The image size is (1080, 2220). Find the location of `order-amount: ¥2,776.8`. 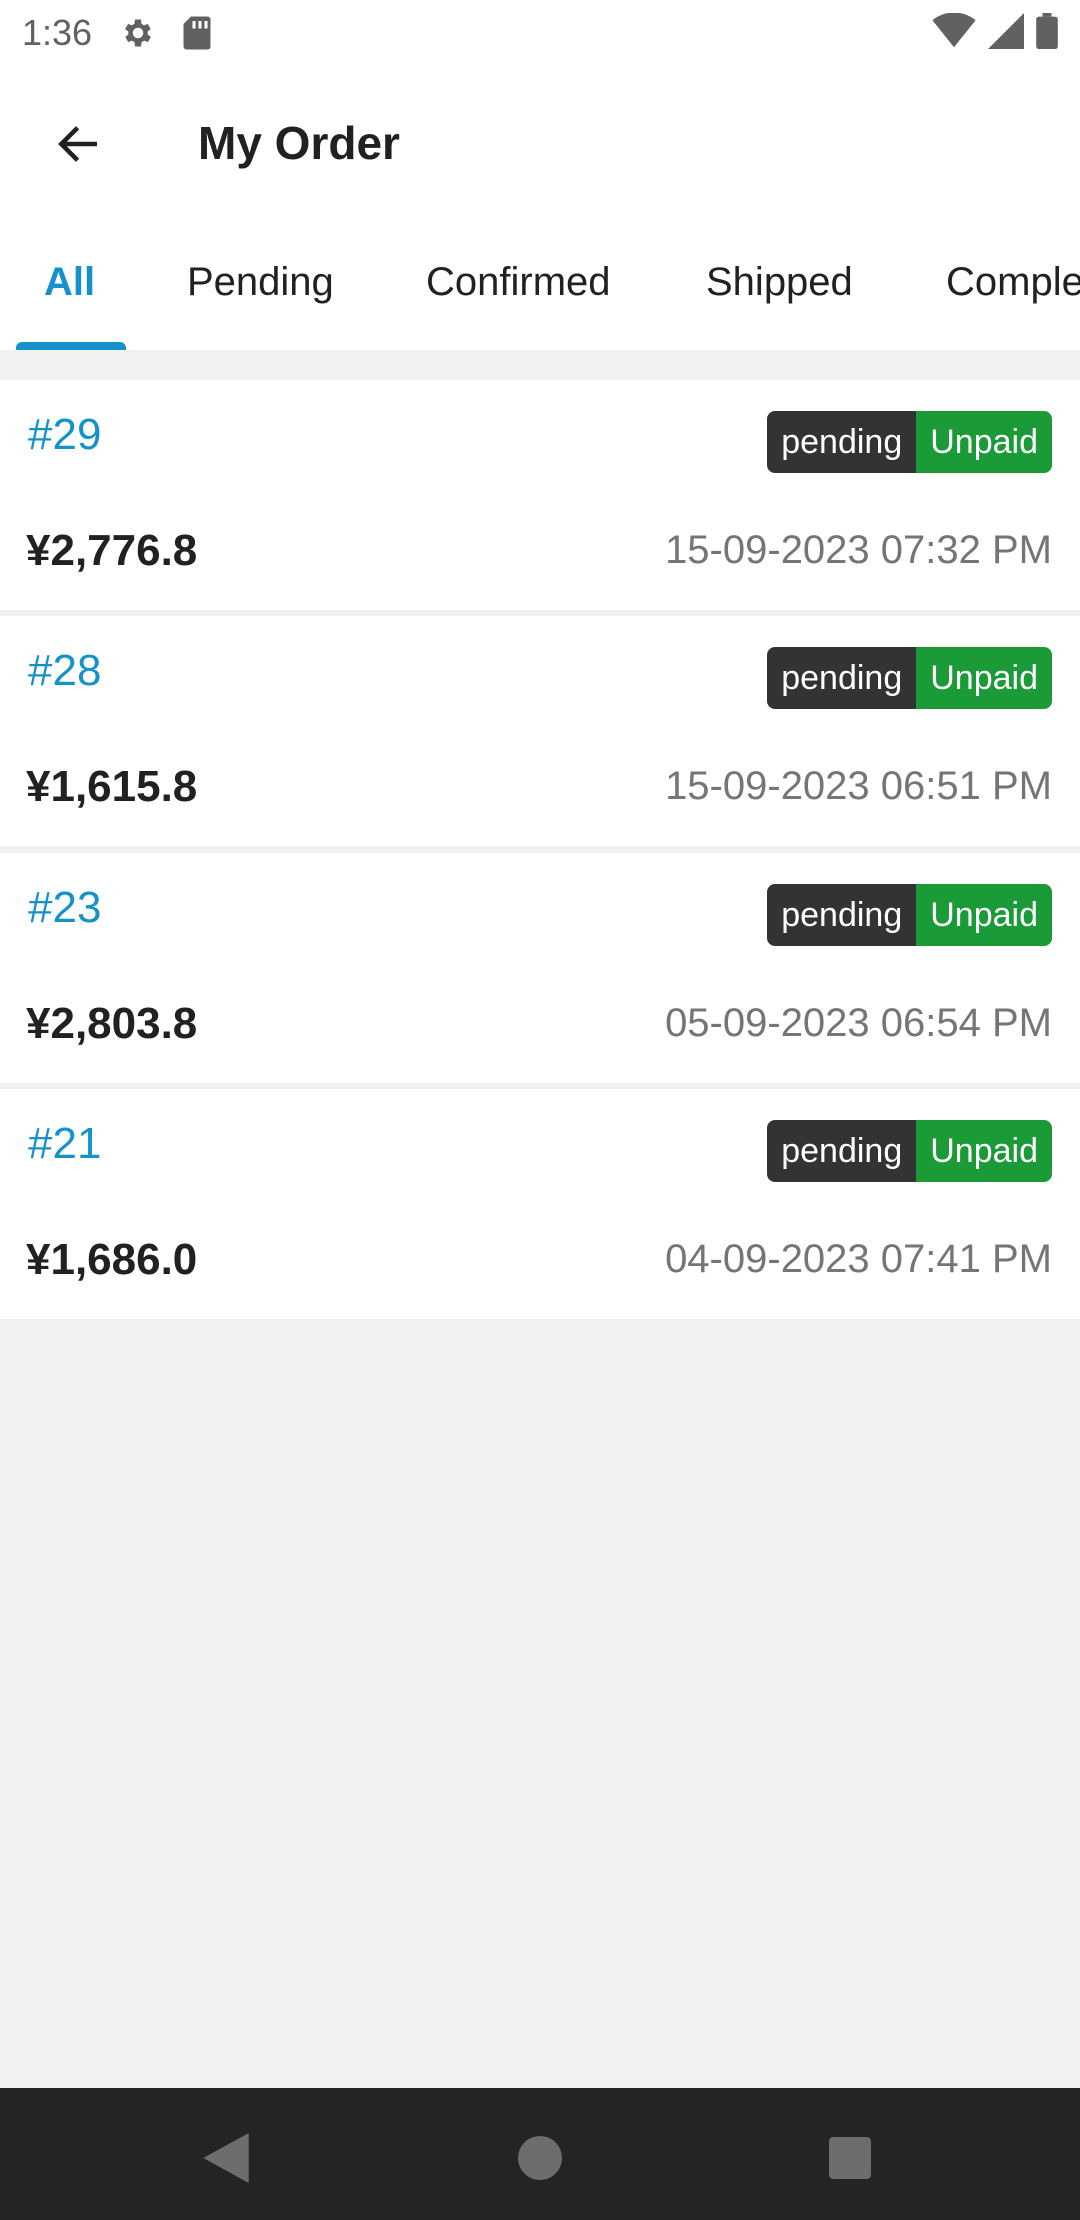

order-amount: ¥2,776.8 is located at coordinates (112, 550).